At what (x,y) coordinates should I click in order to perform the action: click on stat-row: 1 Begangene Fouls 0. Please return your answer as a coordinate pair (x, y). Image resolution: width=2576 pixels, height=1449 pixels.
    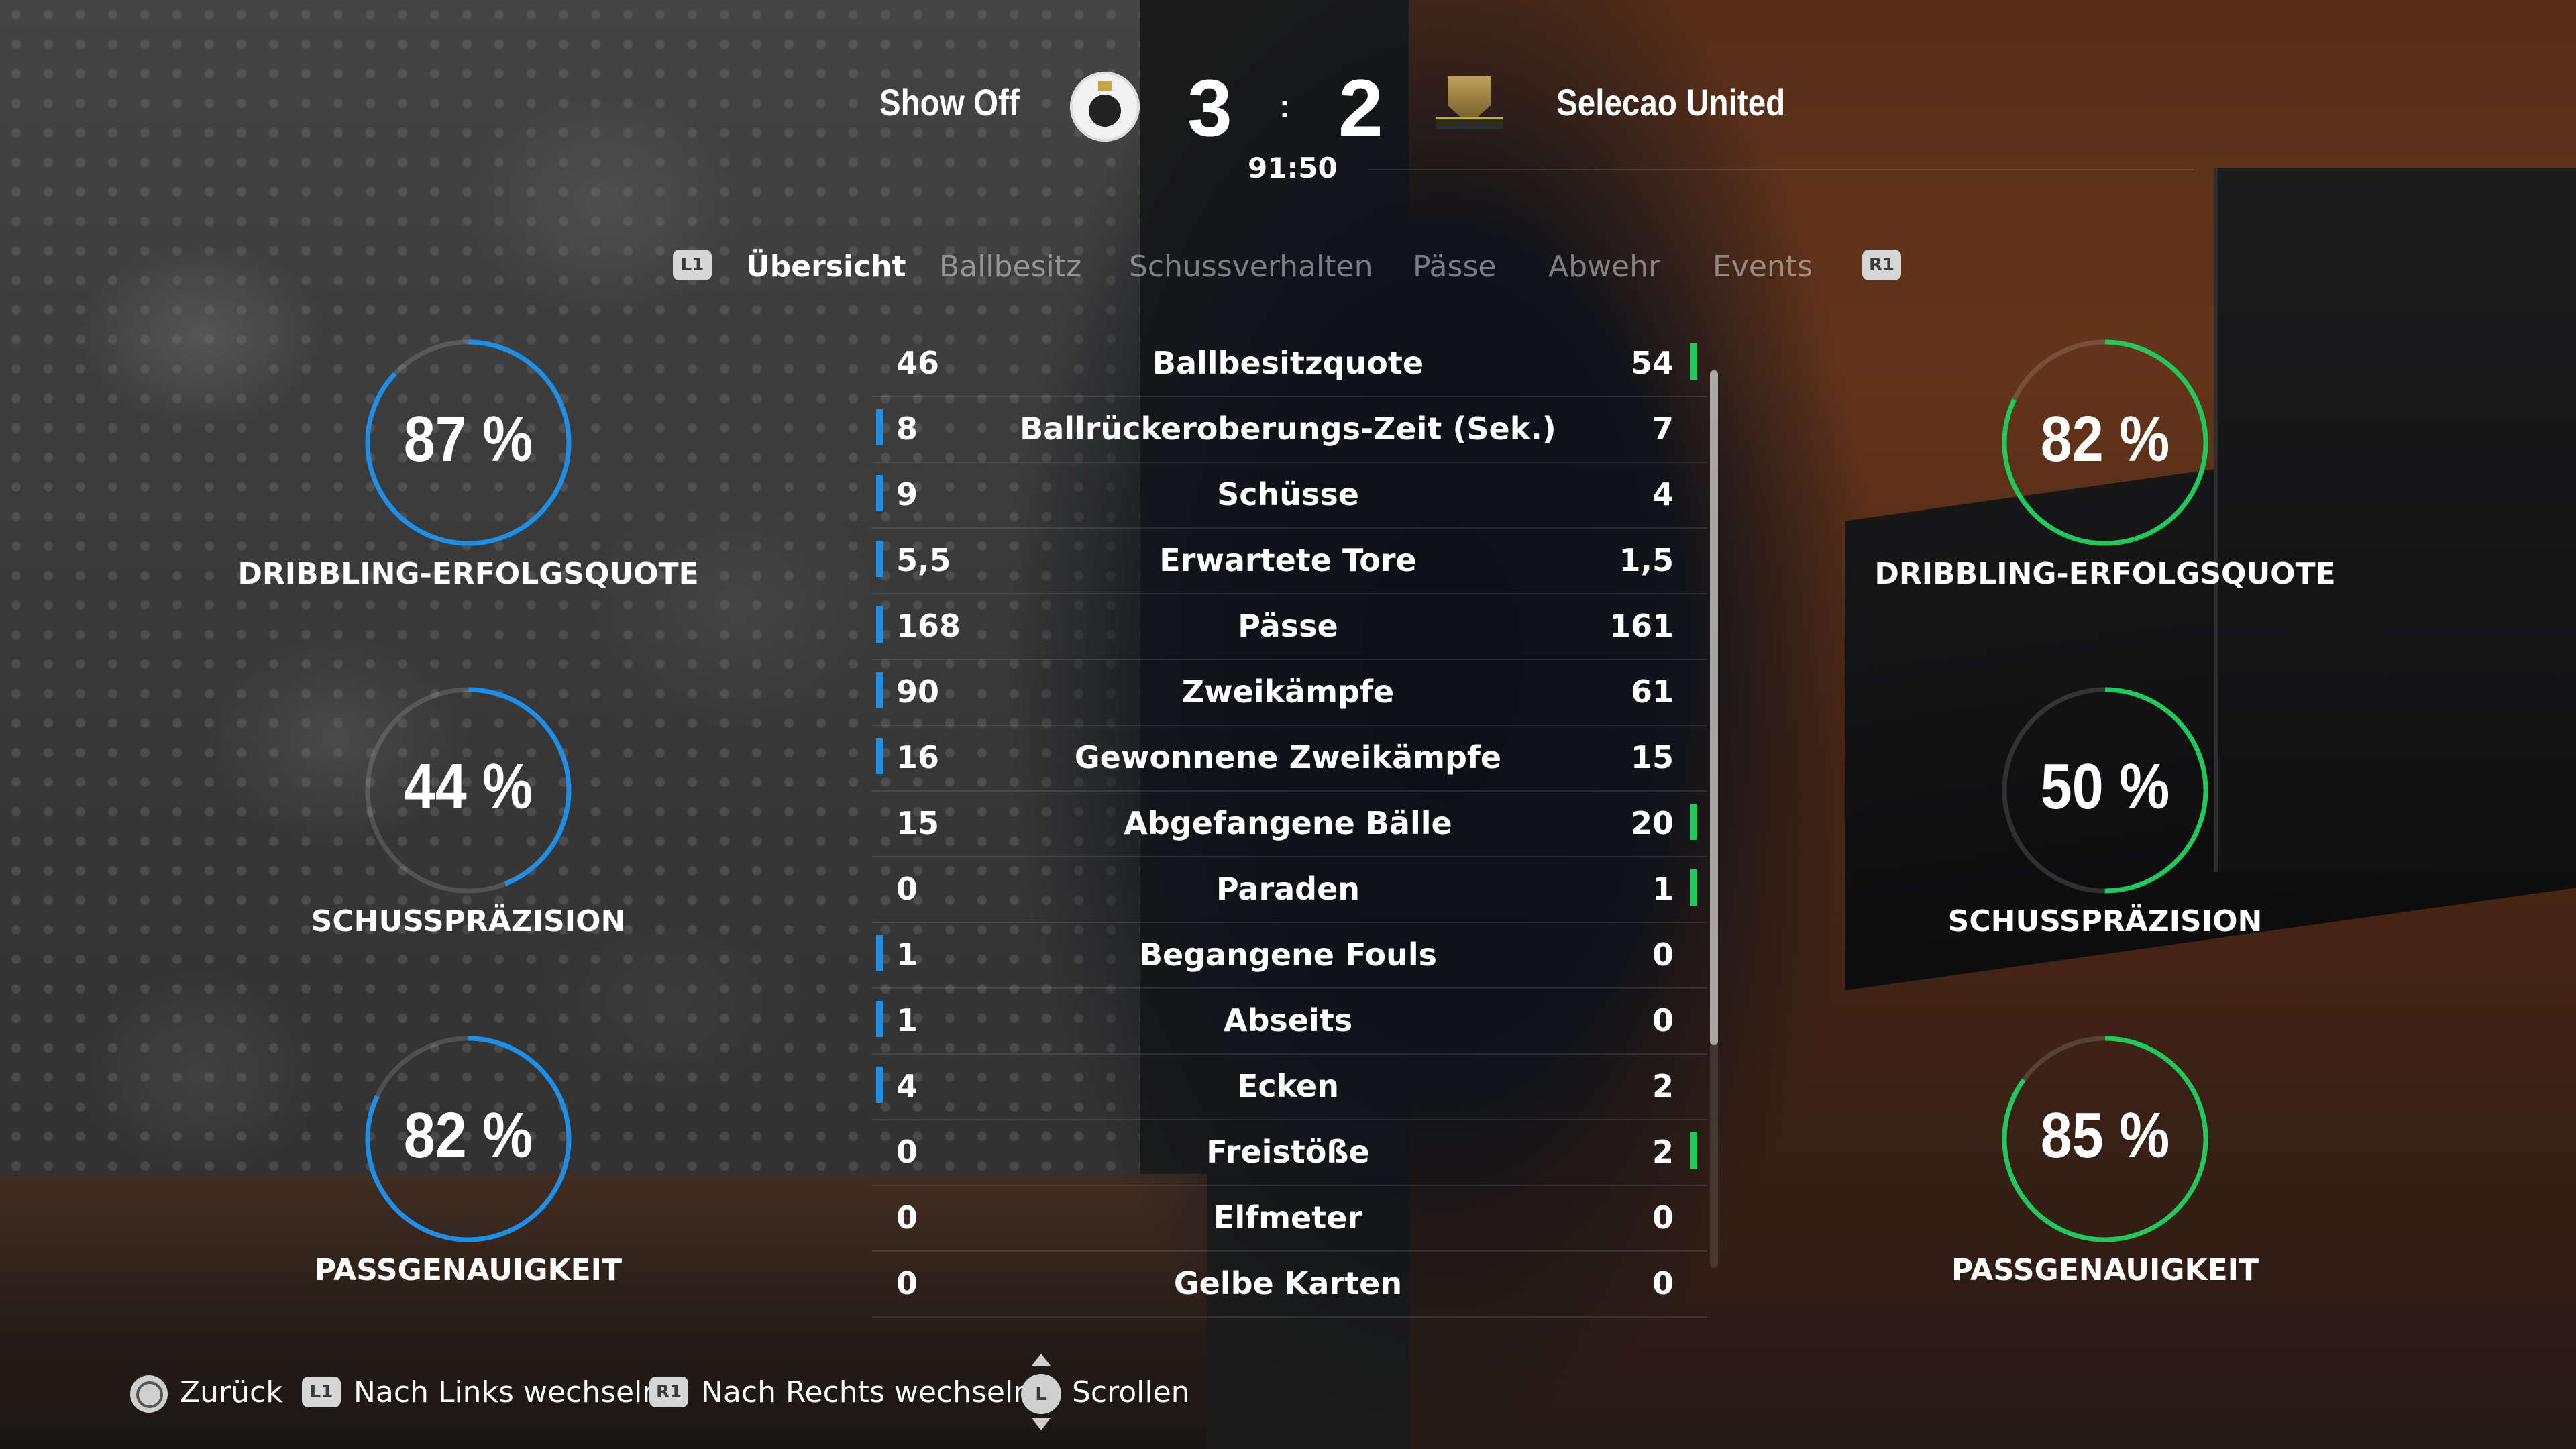
    Looking at the image, I should click on (1289, 955).